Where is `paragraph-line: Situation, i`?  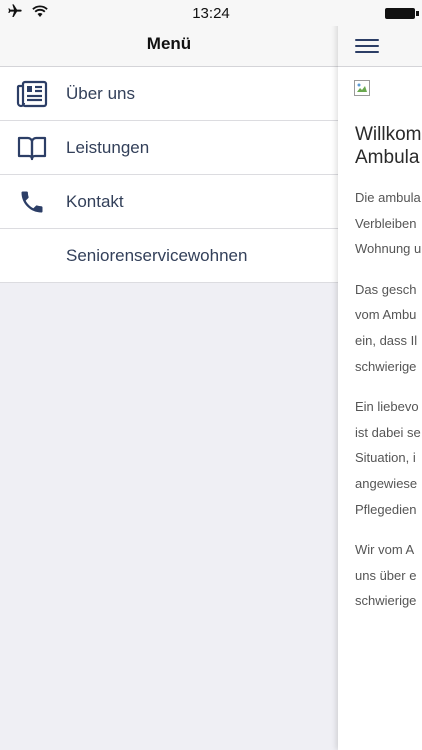 paragraph-line: Situation, i is located at coordinates (385, 458).